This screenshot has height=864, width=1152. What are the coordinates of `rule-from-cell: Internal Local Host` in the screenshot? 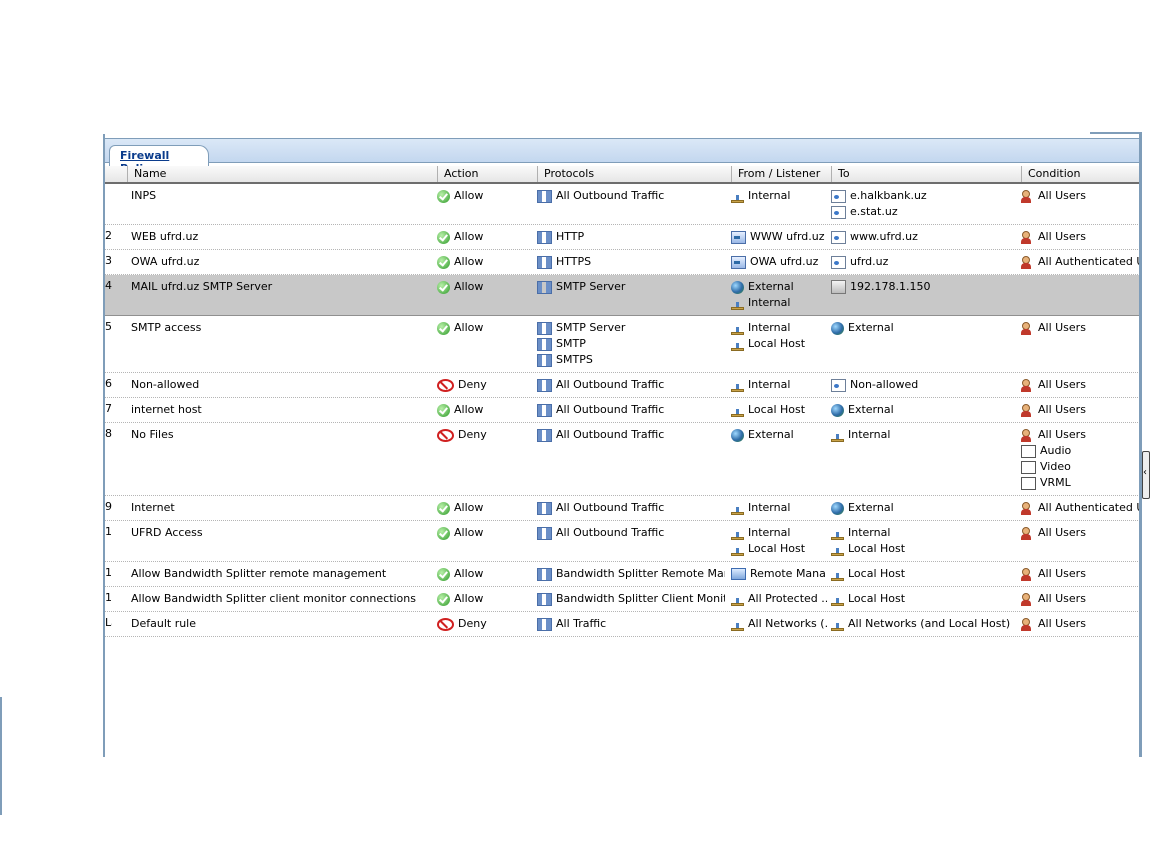 It's located at (779, 336).